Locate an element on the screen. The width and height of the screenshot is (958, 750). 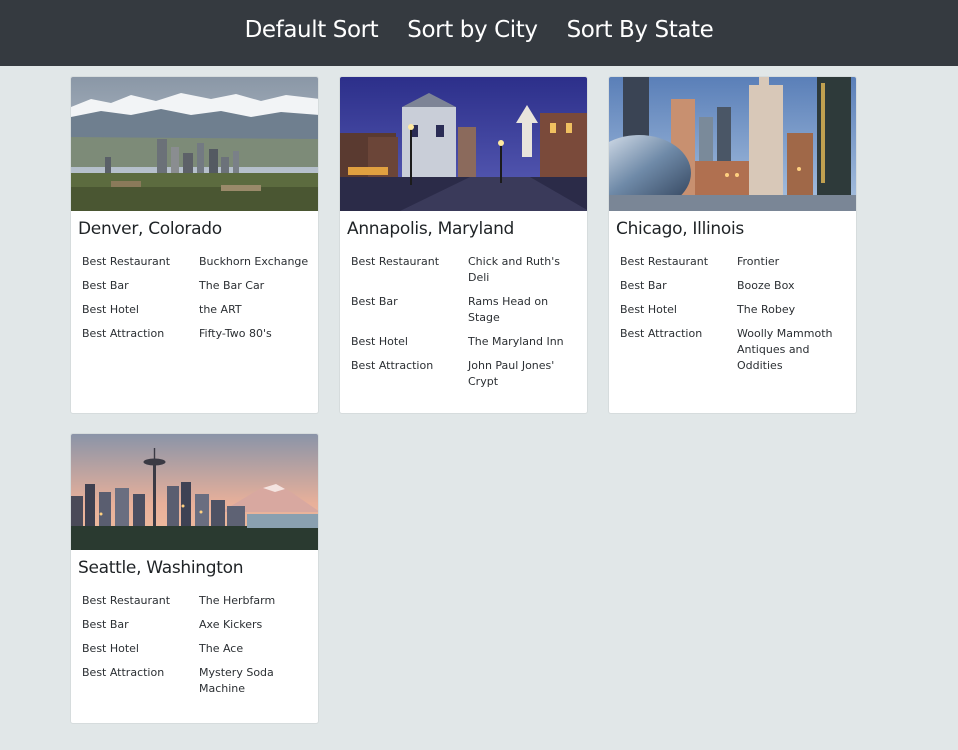
sort-by-state-link: Sort By State is located at coordinates (640, 30).